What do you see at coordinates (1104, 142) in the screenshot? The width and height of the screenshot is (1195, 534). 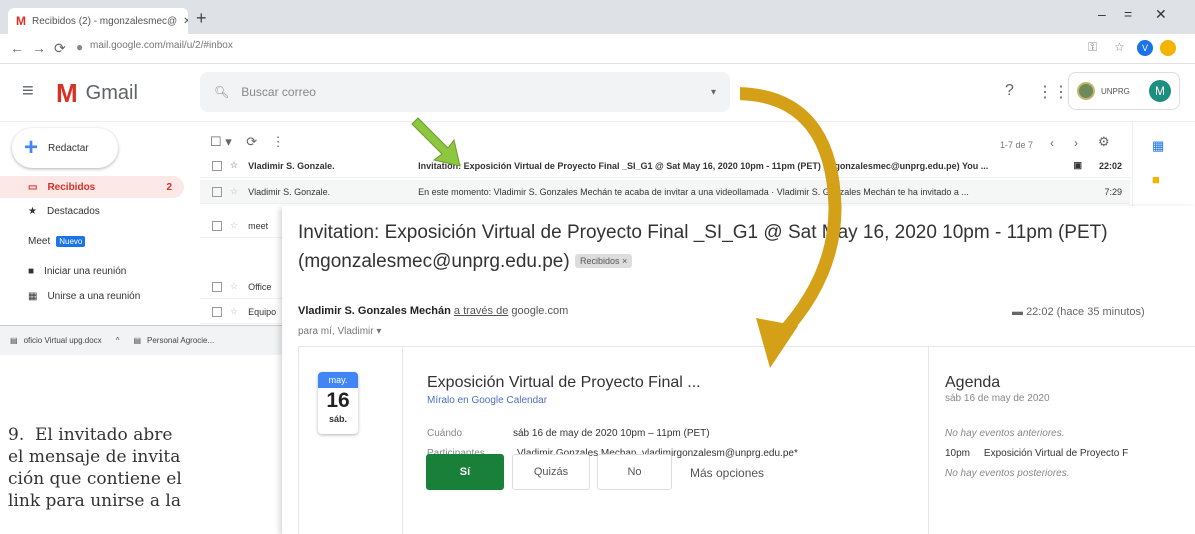 I see `settings-gear-icon: ⚙` at bounding box center [1104, 142].